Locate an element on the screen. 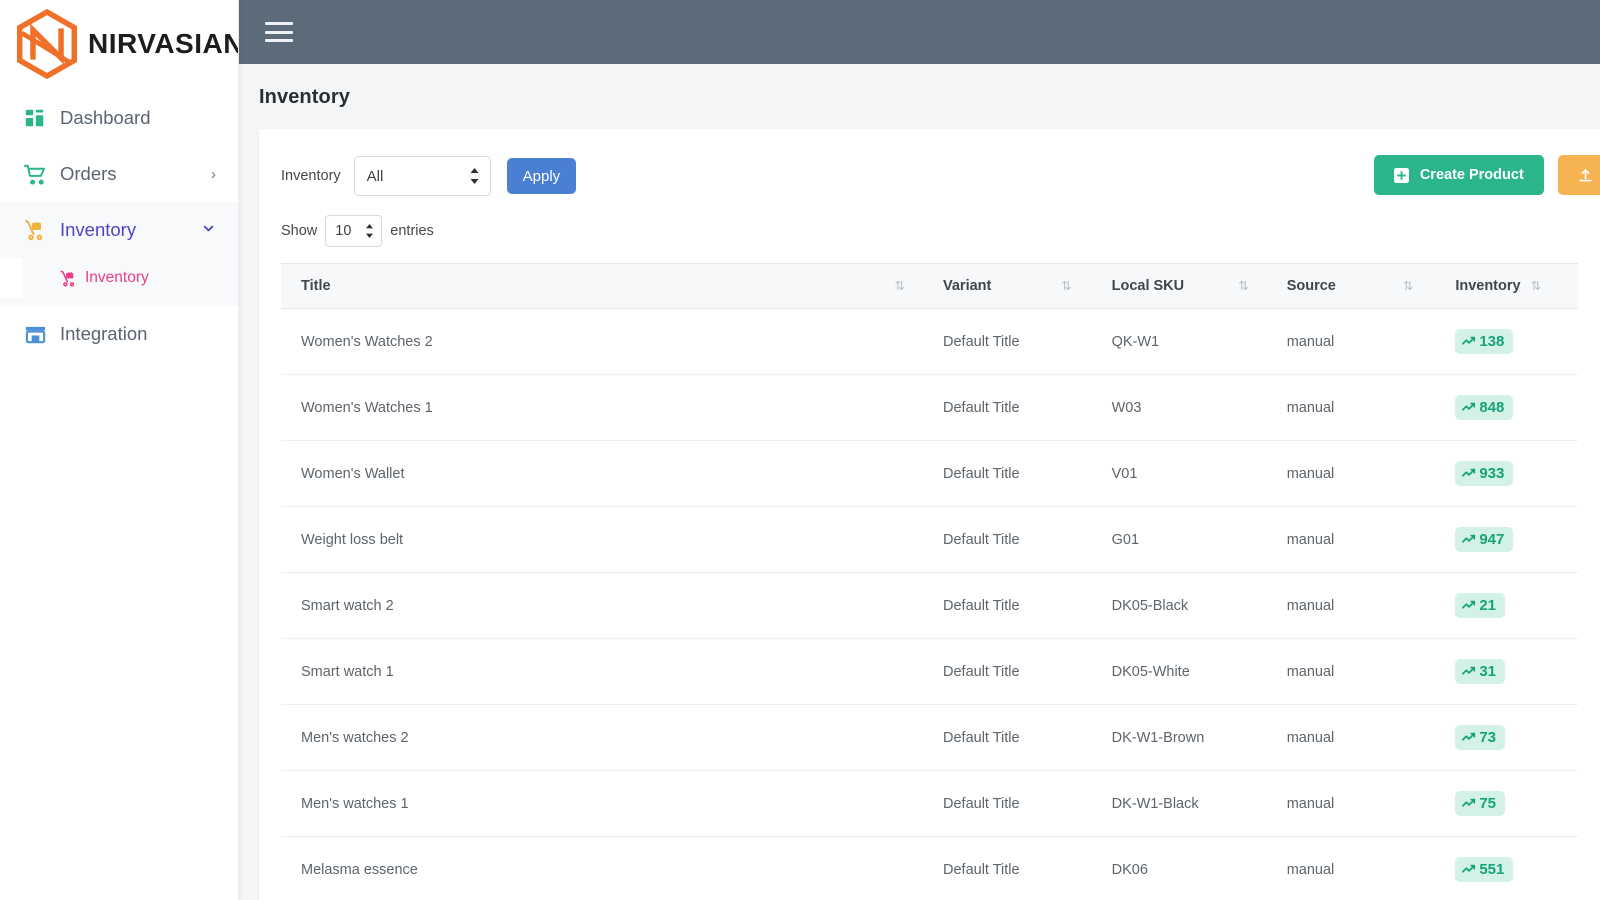 The height and width of the screenshot is (900, 1600). sidebar-item-label: Inventory is located at coordinates (98, 229).